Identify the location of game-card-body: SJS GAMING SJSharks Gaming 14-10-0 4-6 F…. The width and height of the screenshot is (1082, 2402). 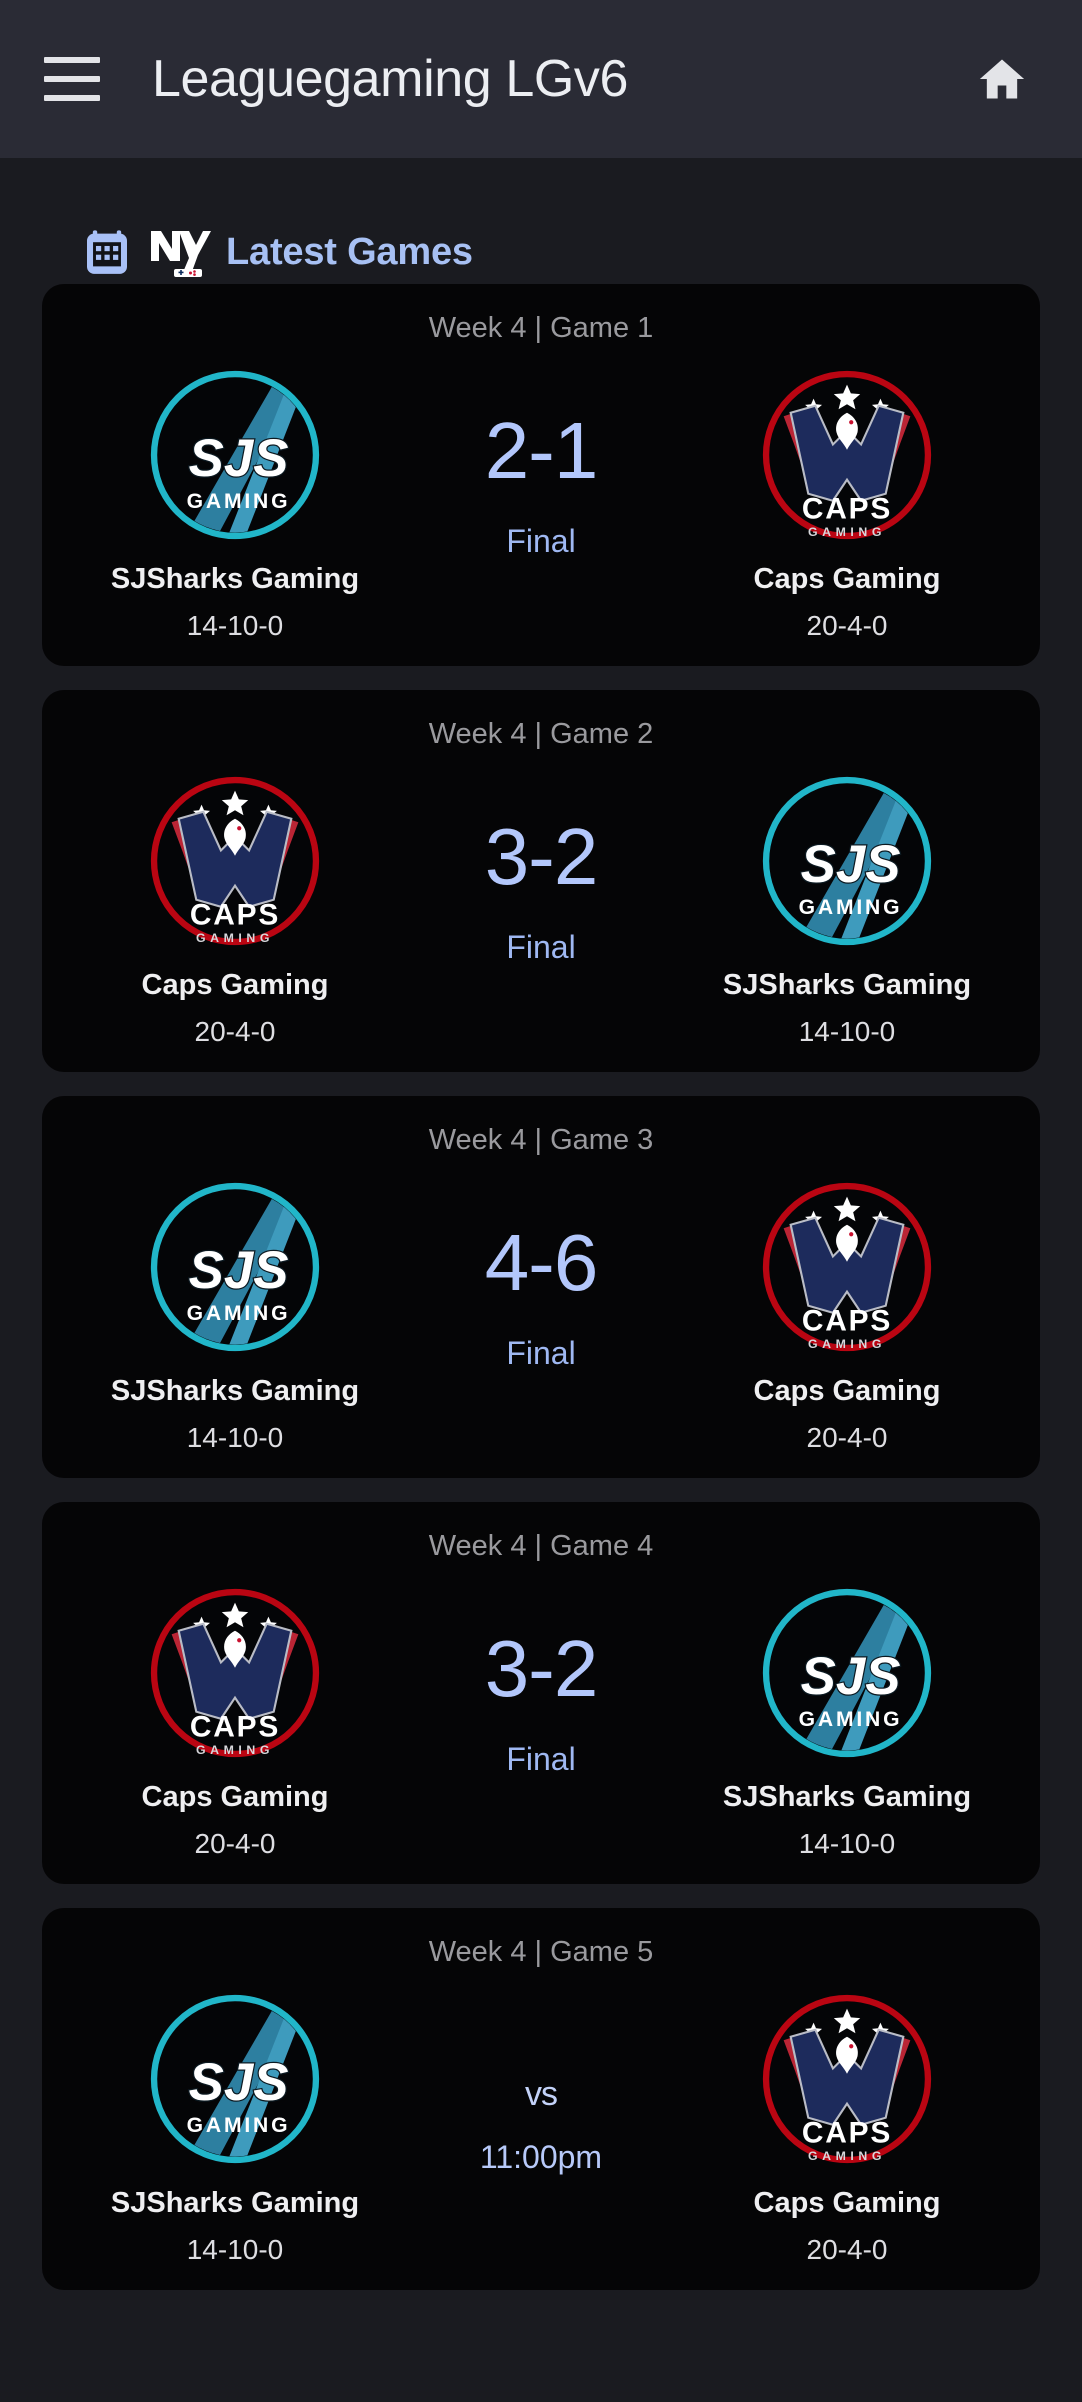
(541, 1307).